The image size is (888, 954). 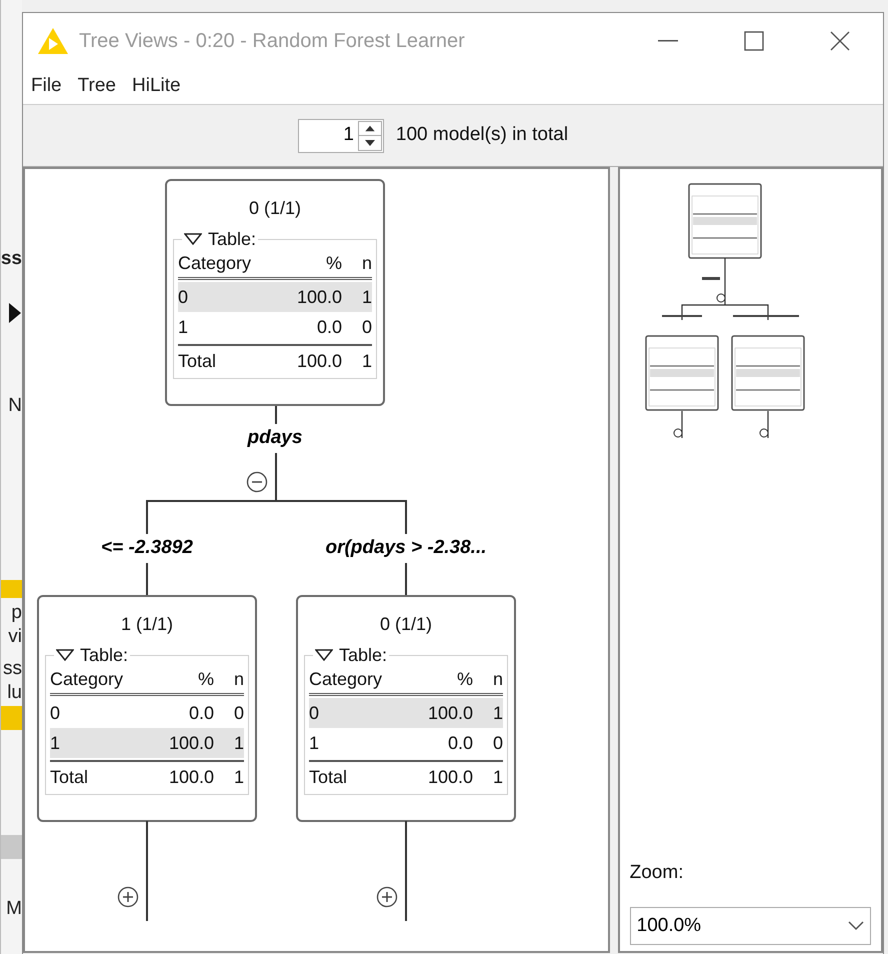 I want to click on model-spinner: 1, so click(x=341, y=135).